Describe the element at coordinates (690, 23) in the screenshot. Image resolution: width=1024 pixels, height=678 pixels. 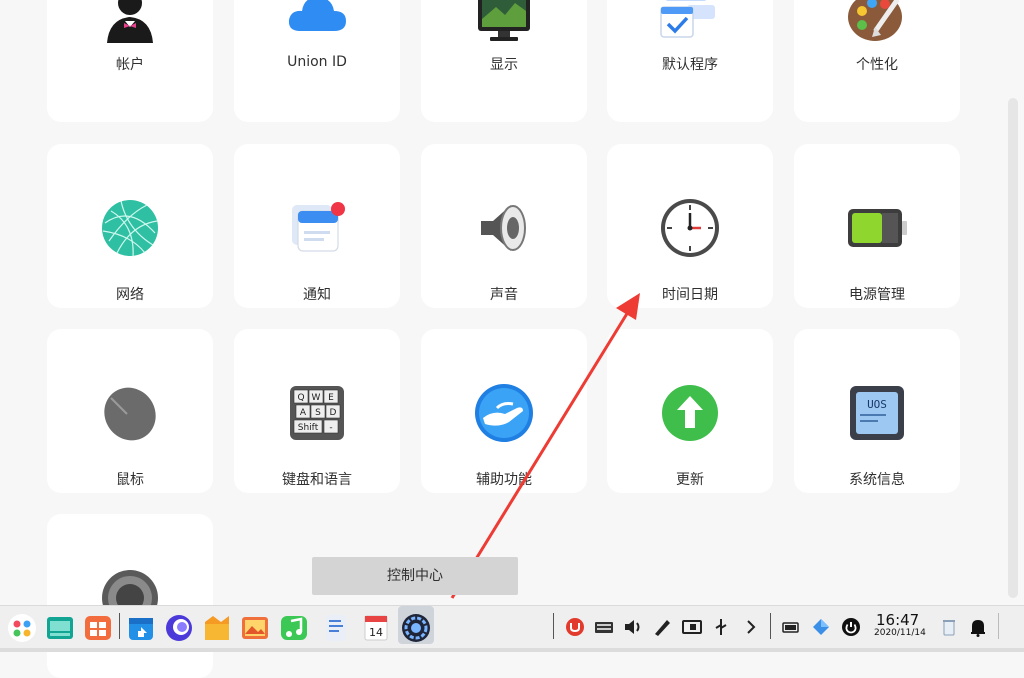
I see `default-apps-icon` at that location.